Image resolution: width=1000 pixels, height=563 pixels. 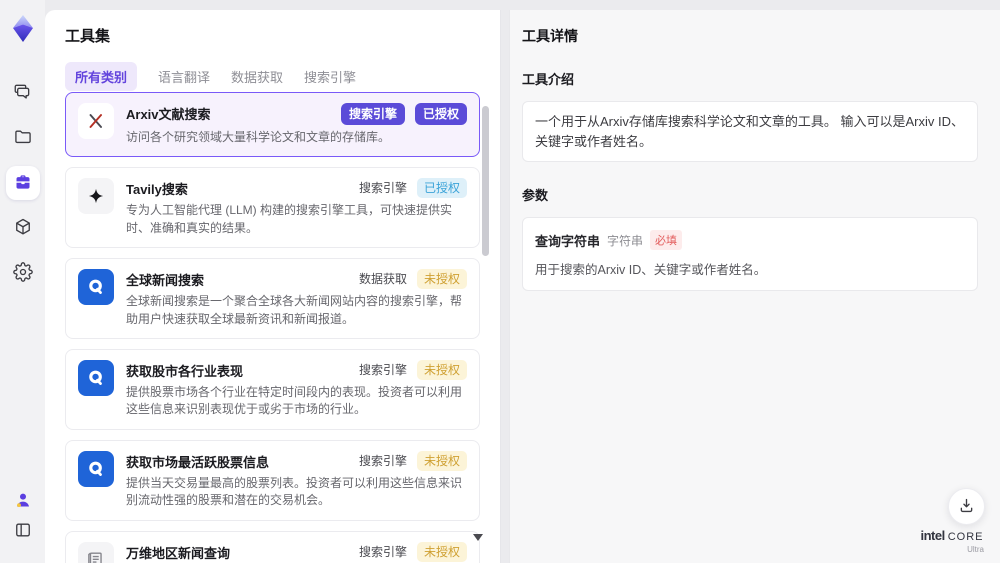 I want to click on chat-icon, so click(x=23, y=93).